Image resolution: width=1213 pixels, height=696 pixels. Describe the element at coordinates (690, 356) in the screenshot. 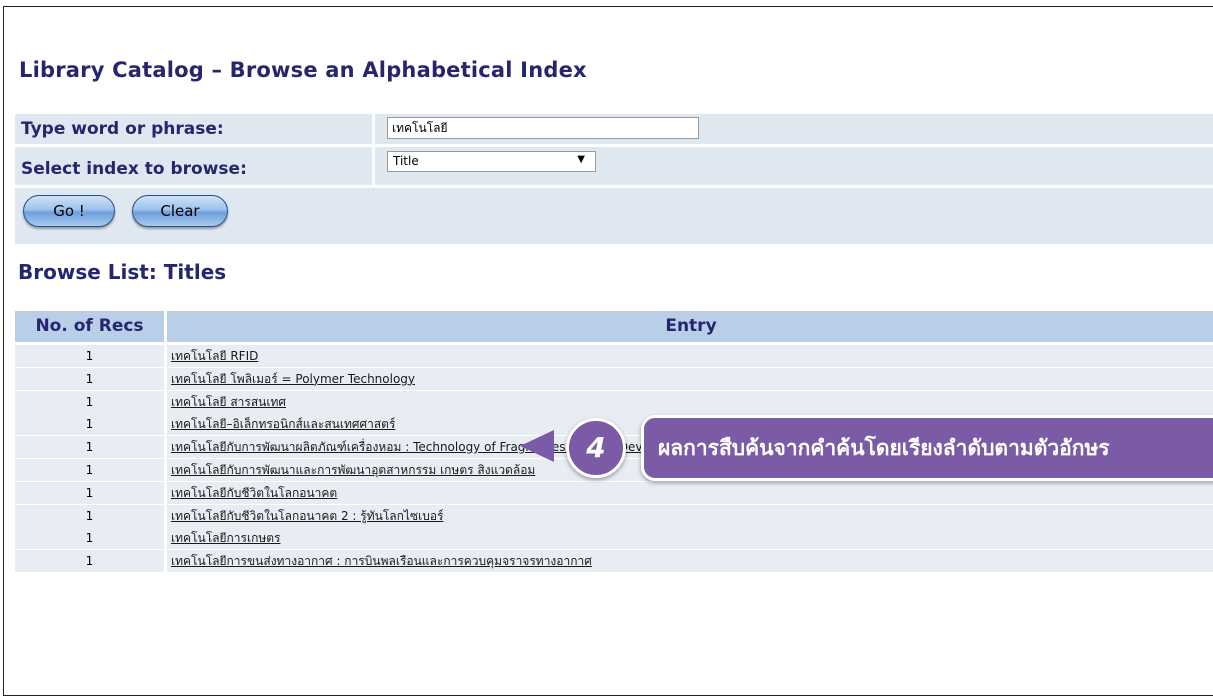

I see `entry-cell: เทคโนโลยี RFID` at that location.